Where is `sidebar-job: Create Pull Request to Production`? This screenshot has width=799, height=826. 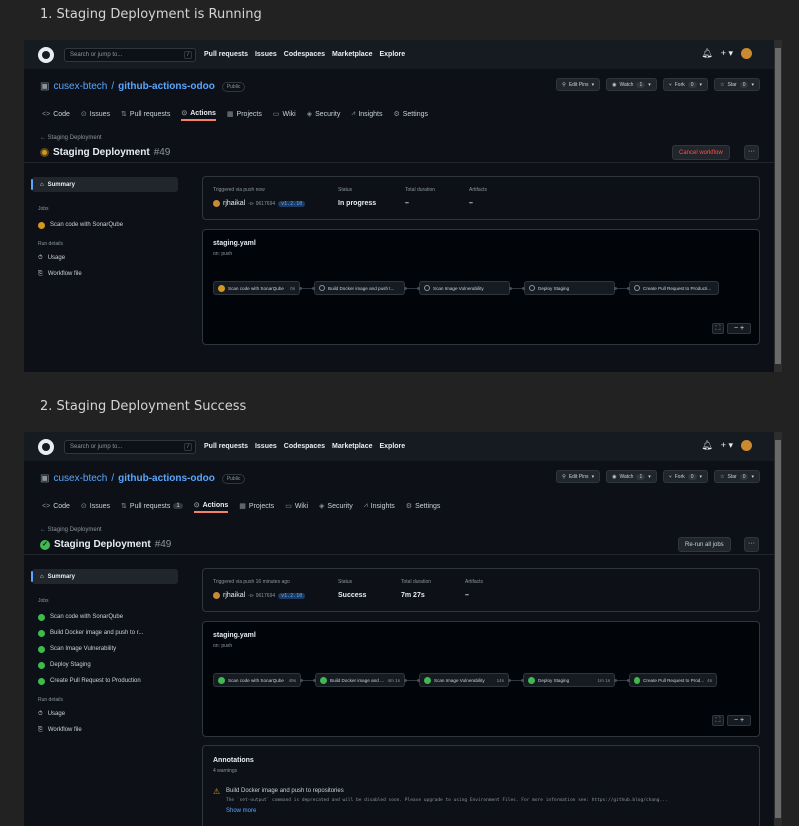 sidebar-job: Create Pull Request to Production is located at coordinates (108, 681).